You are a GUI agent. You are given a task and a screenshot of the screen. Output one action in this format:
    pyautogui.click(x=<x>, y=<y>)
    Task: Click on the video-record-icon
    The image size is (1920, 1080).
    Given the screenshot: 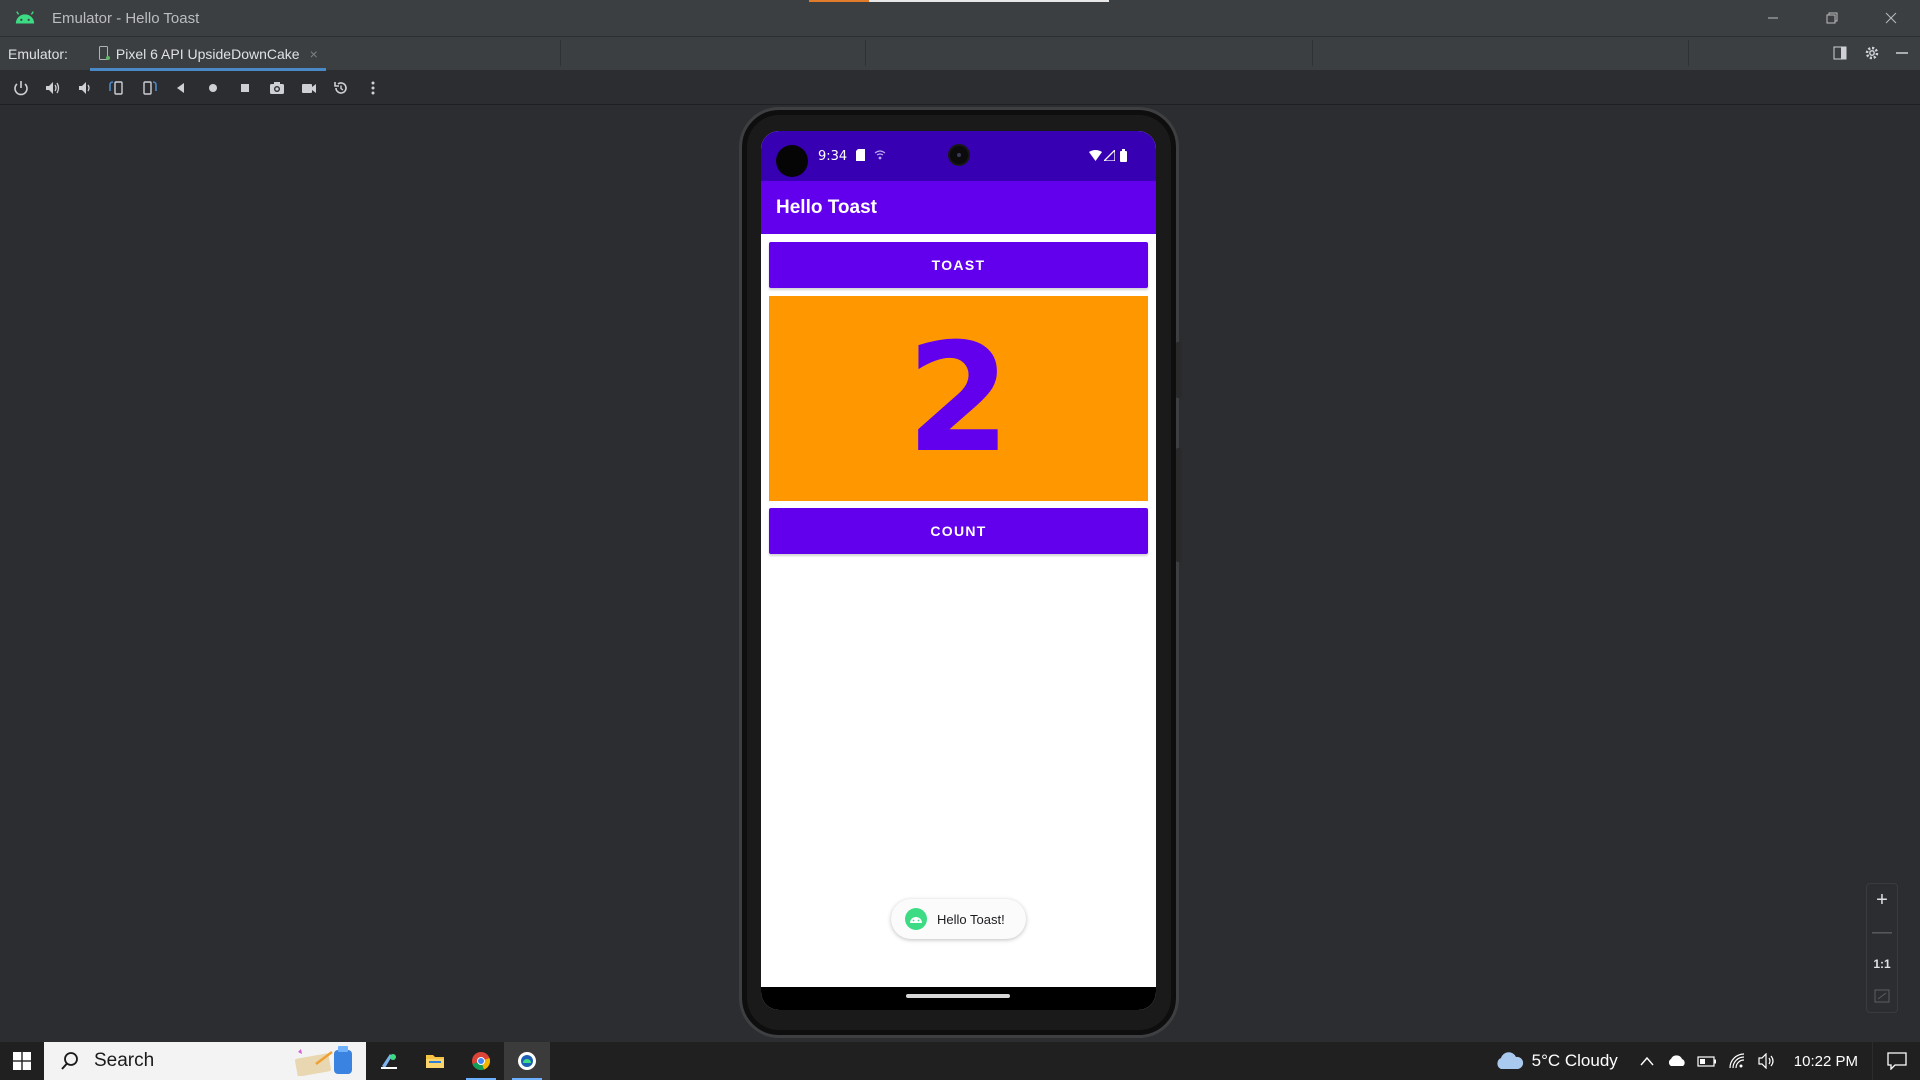 What is the action you would take?
    pyautogui.click(x=309, y=88)
    